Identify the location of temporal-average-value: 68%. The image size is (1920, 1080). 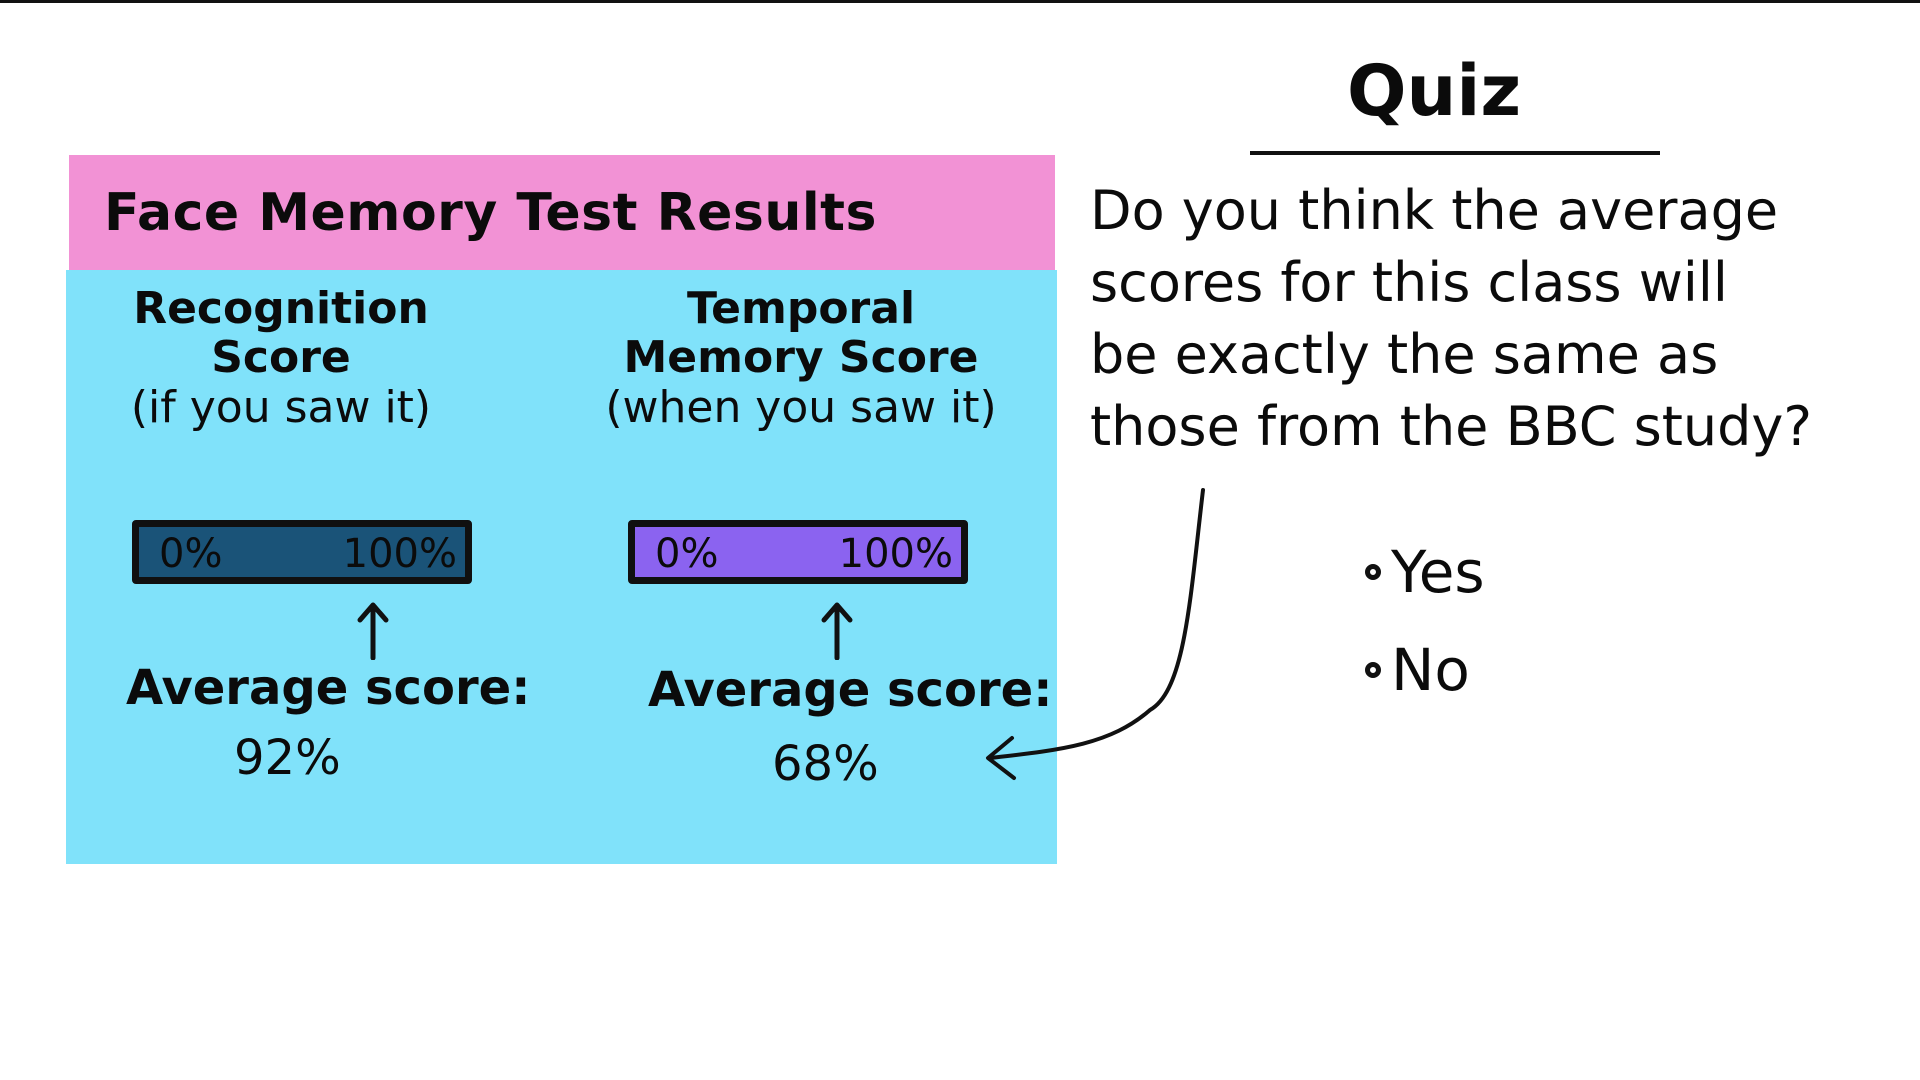
(825, 764).